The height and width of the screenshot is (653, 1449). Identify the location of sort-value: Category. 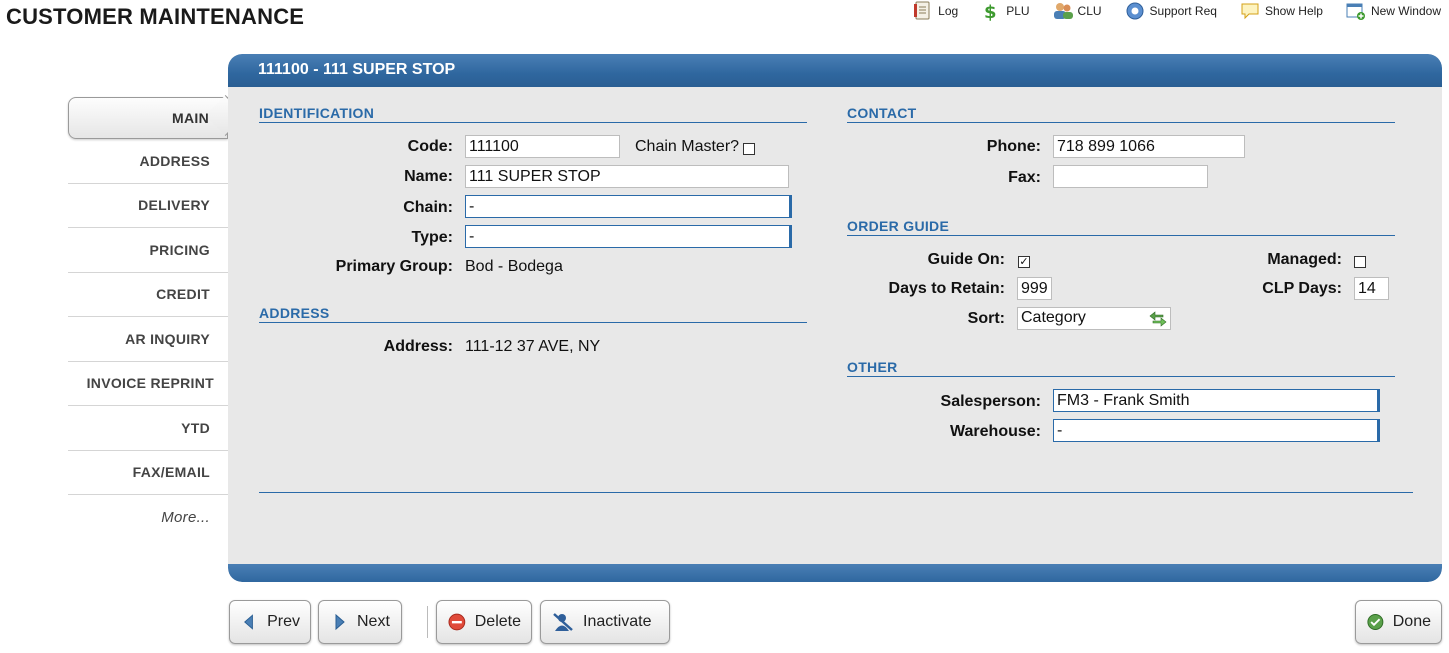
(1053, 317).